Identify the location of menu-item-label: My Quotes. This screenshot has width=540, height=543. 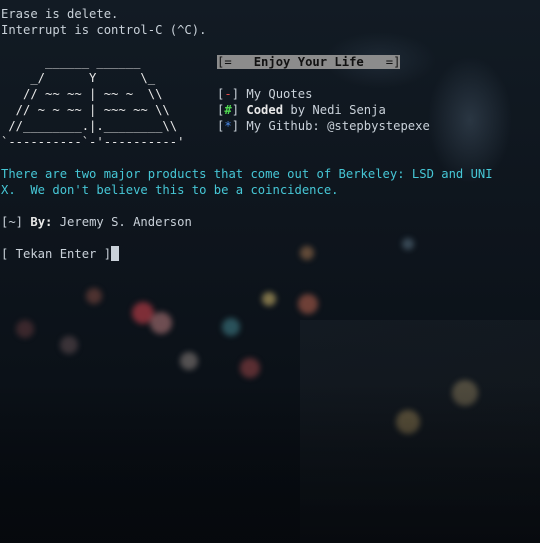
(279, 94).